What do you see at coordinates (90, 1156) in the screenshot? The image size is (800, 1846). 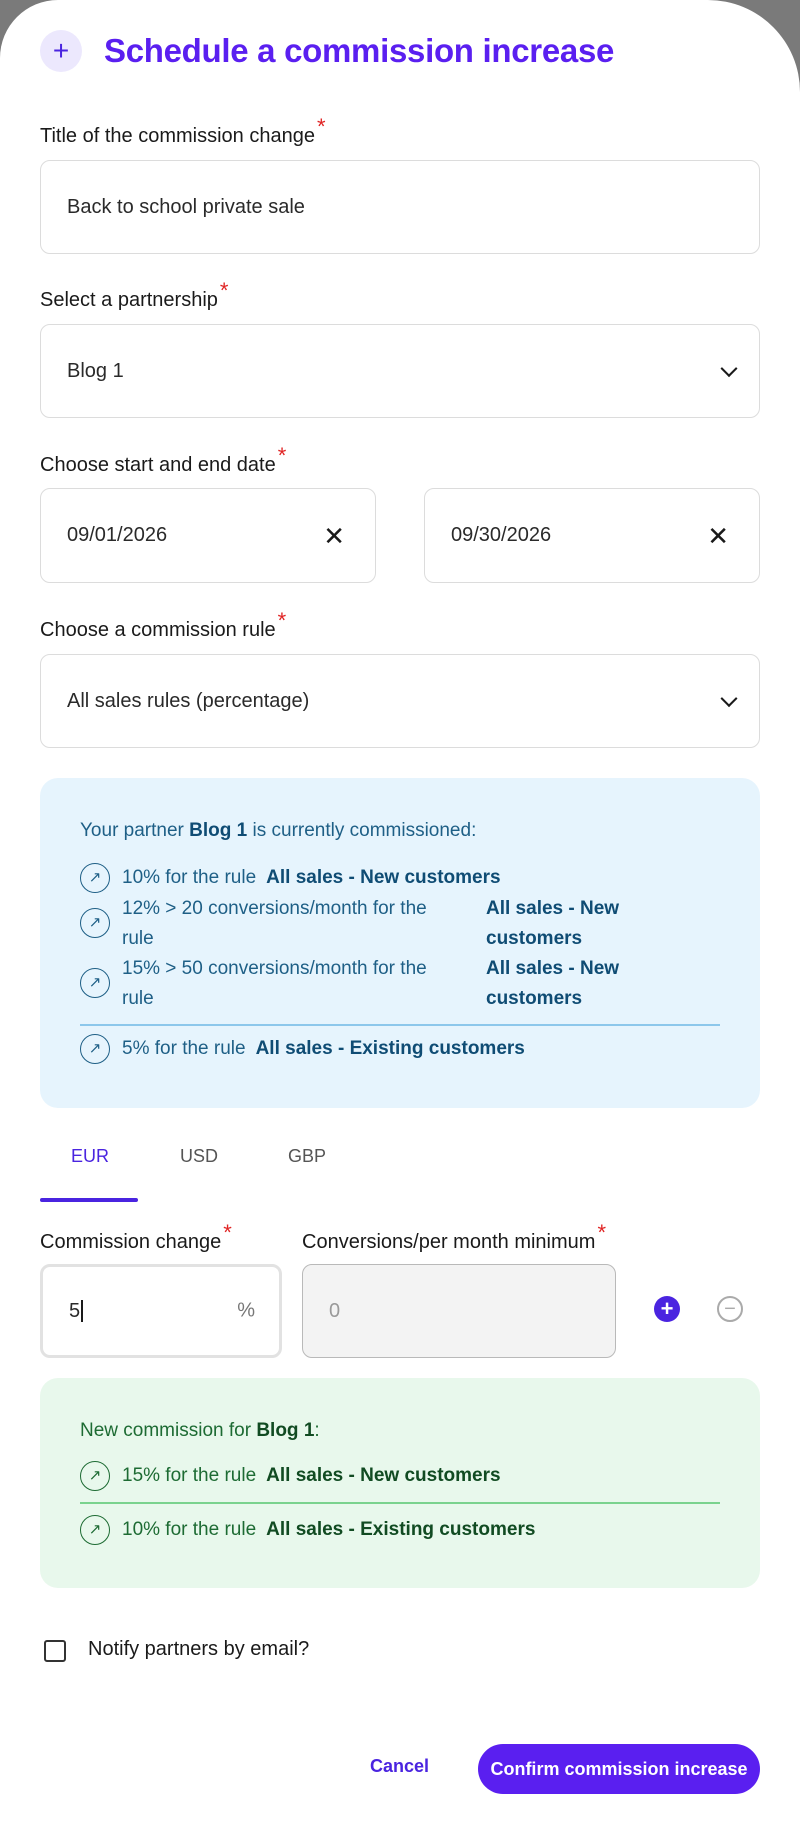 I see `tab-eur: EUR` at bounding box center [90, 1156].